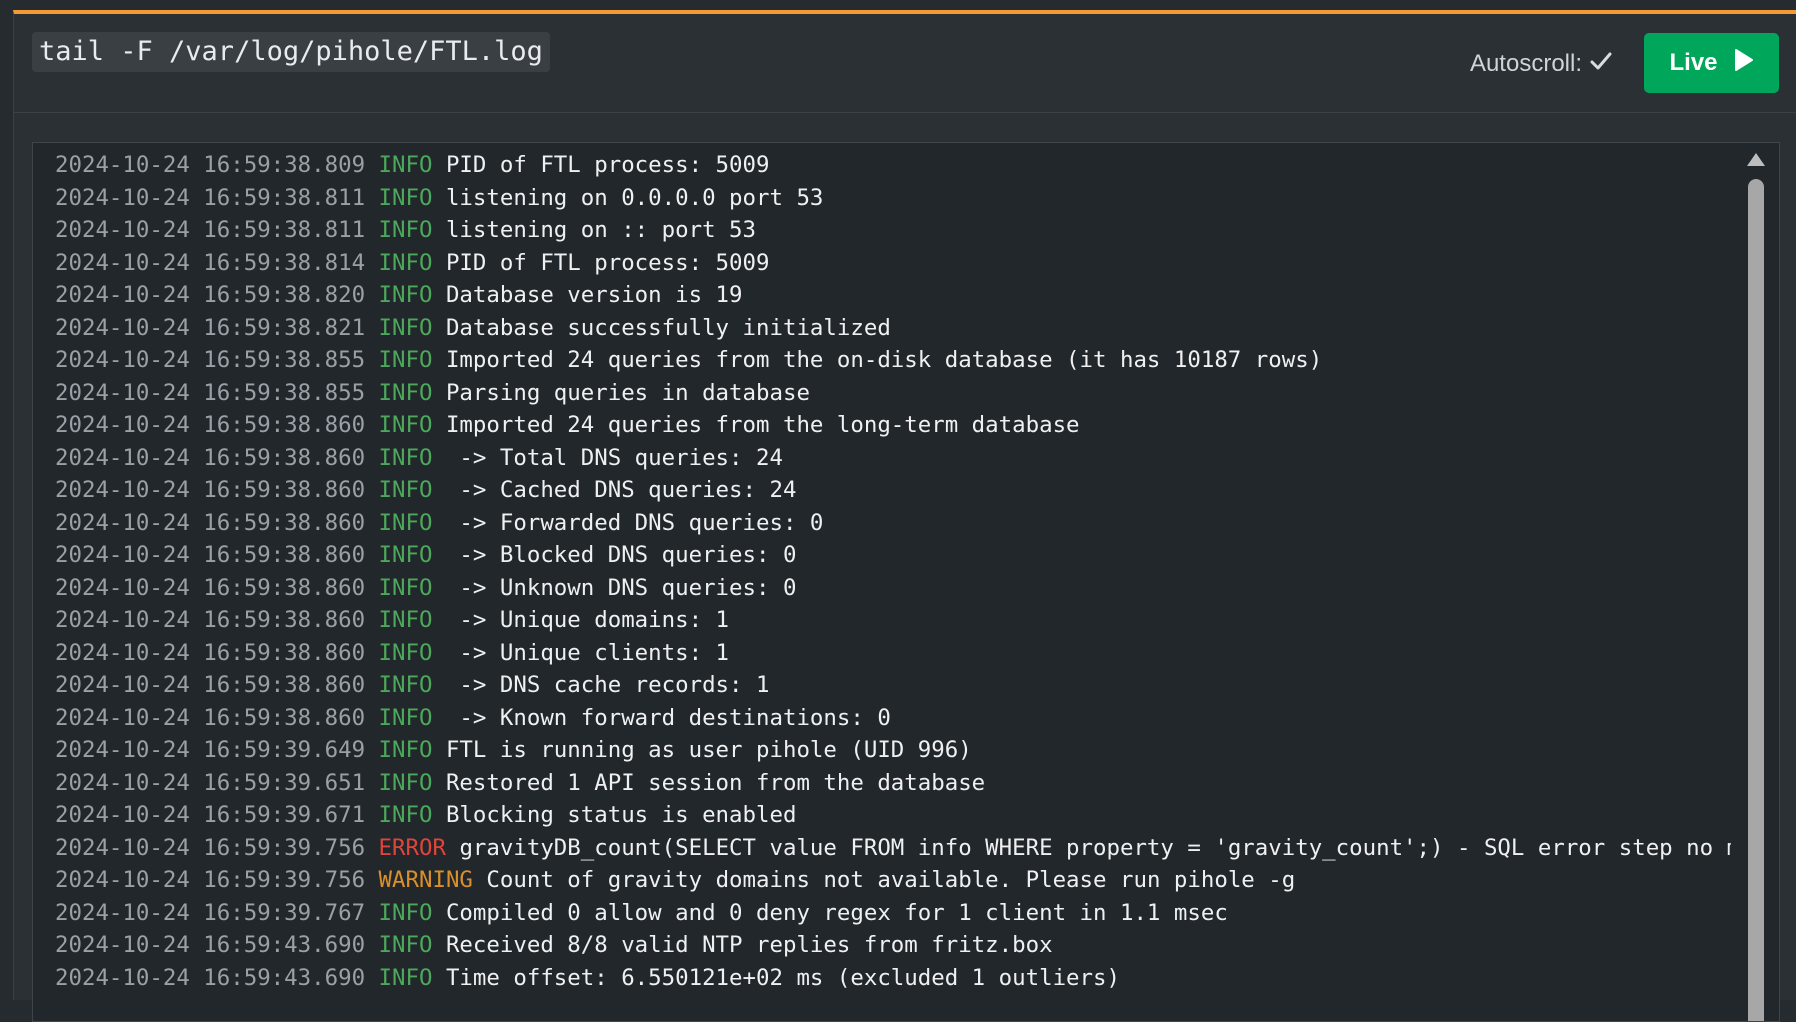 This screenshot has width=1796, height=1022. Describe the element at coordinates (210, 912) in the screenshot. I see `log-timestamp: 2024-10-24 16:59:39.767` at that location.